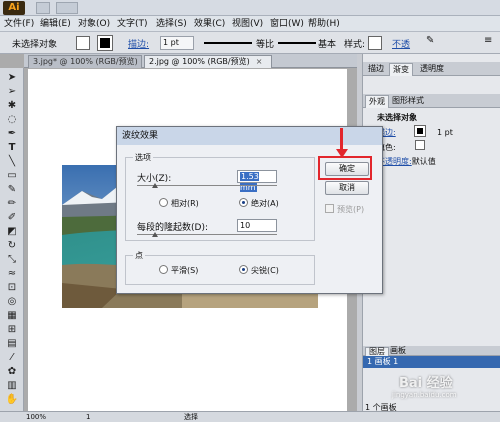 The image size is (500, 422). I want to click on paintbrush-tool-icon: ✎, so click(12, 190).